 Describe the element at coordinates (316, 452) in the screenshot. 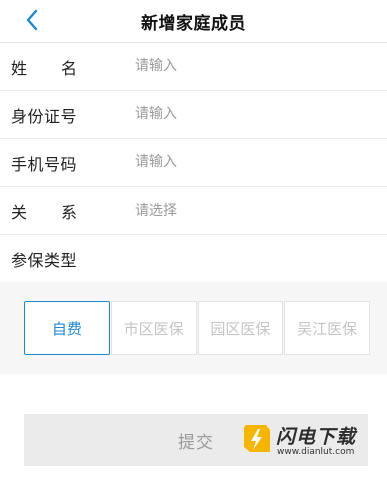

I see `watermark-url: www.dianlut.com` at that location.